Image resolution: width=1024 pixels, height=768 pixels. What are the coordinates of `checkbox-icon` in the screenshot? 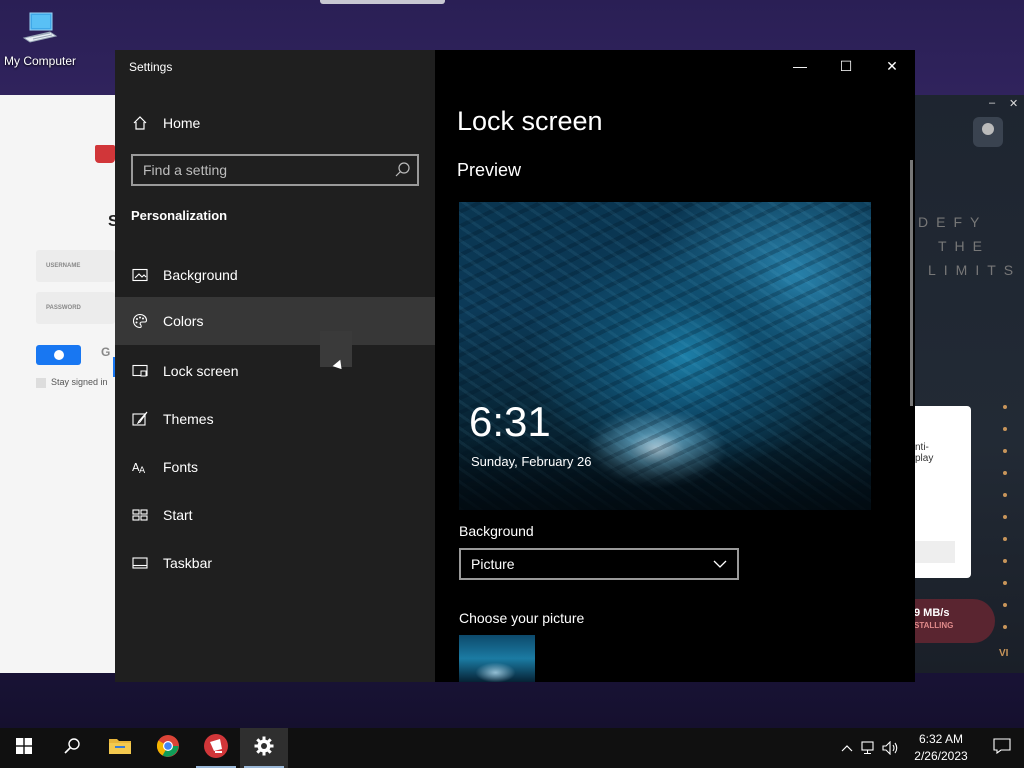 It's located at (41, 382).